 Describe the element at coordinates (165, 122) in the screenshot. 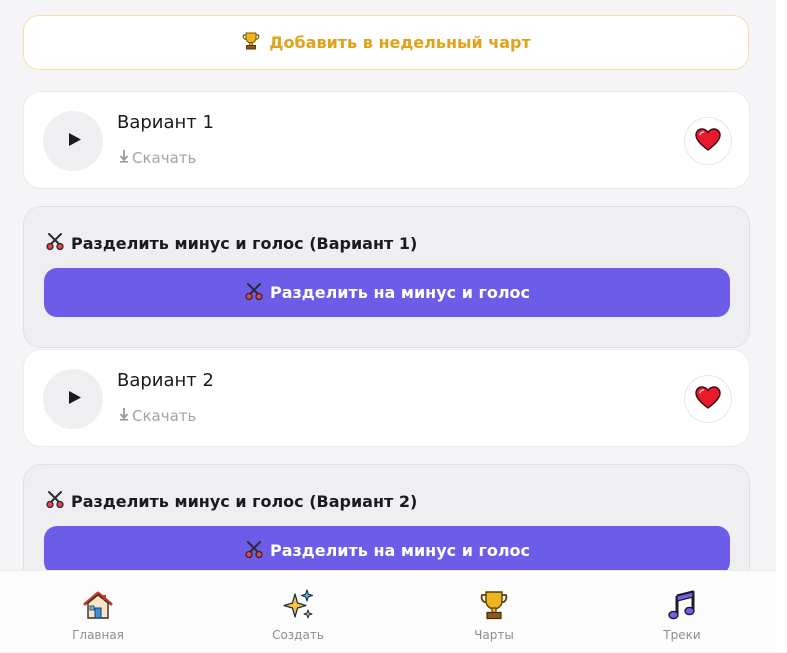

I see `track-title: Вариант 1` at that location.